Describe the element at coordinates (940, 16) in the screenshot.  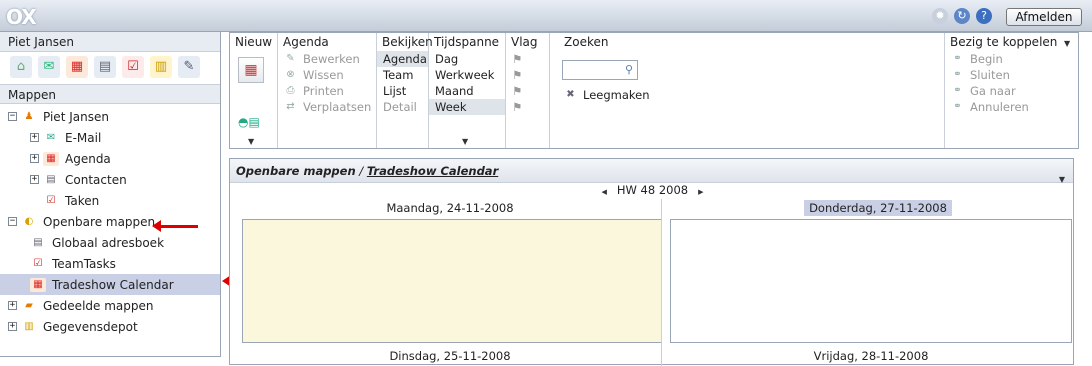
I see `refresh-spinner-icon: ✹` at that location.